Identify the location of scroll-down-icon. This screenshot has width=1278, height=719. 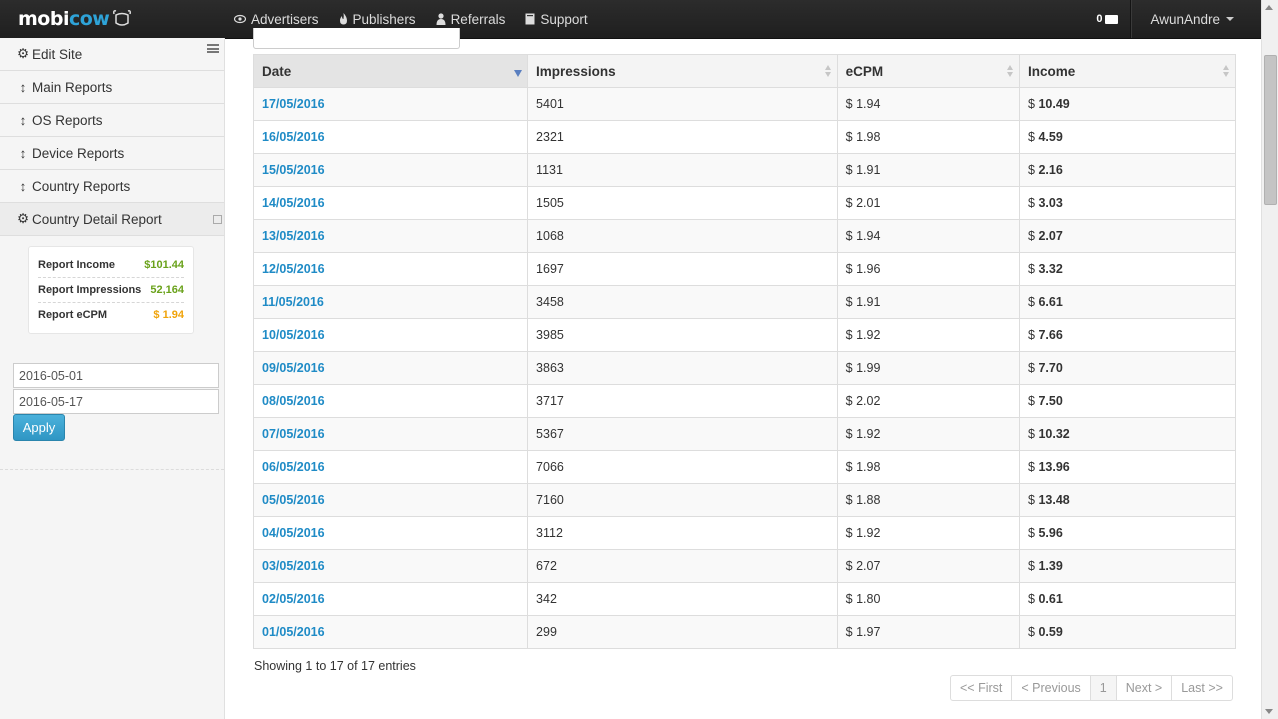
(1269, 711).